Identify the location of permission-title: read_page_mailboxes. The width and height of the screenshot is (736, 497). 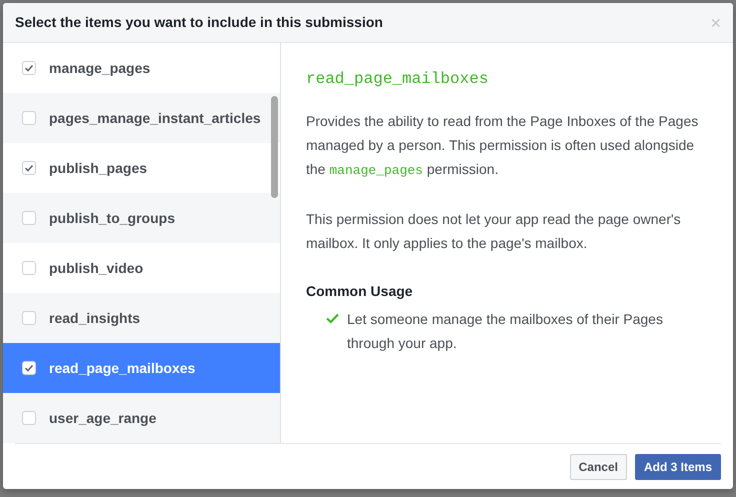
(398, 79).